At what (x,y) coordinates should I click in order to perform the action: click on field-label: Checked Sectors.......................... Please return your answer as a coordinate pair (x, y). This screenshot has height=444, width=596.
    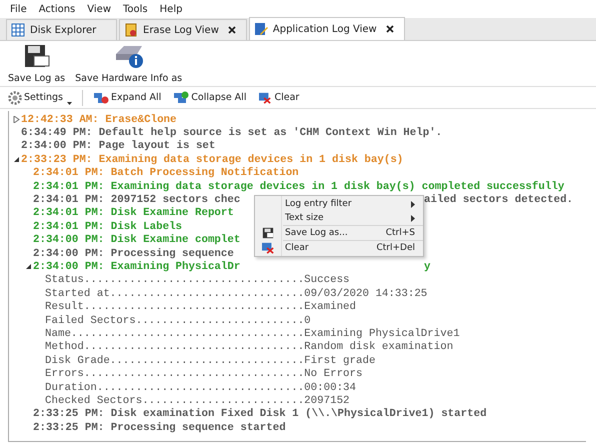
    Looking at the image, I should click on (174, 400).